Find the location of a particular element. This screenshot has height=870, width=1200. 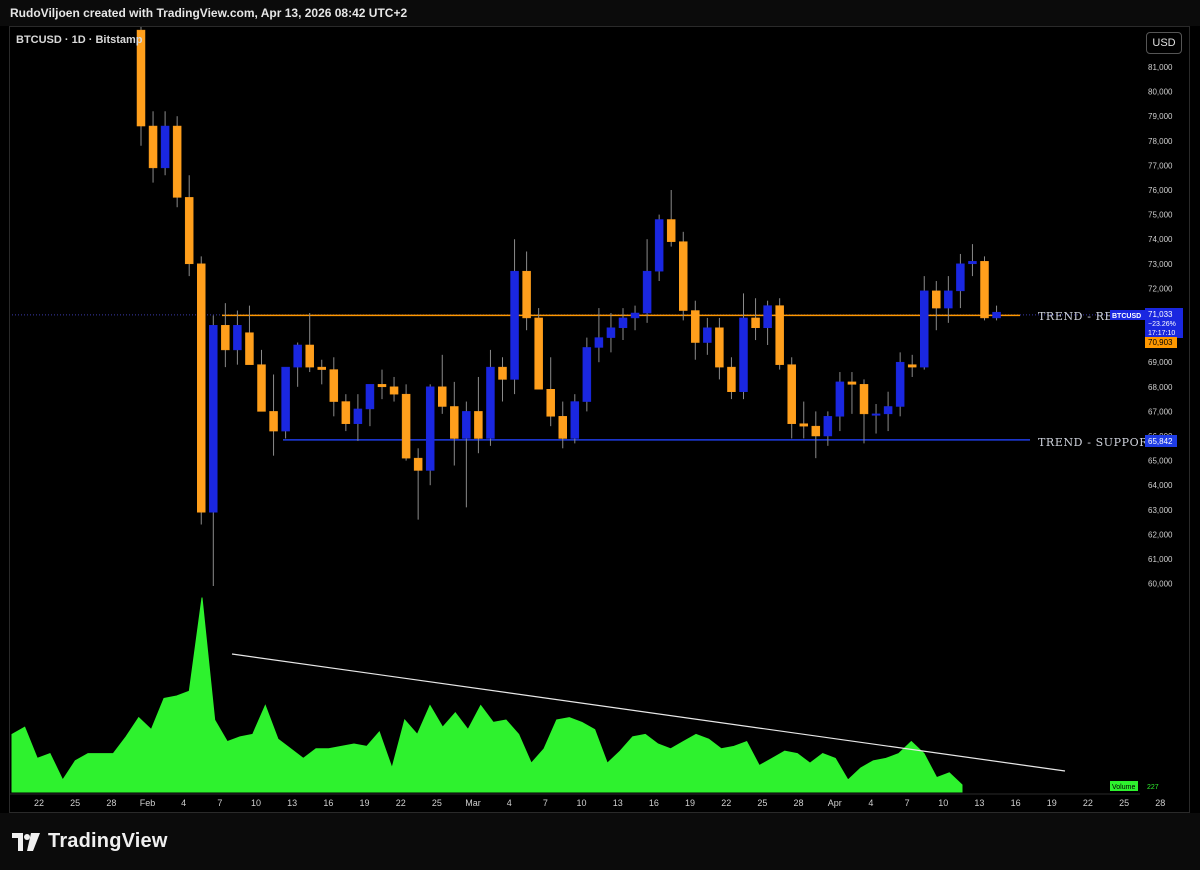

symbol-label: BTCUSD · 1D · Bitstamp is located at coordinates (79, 40).